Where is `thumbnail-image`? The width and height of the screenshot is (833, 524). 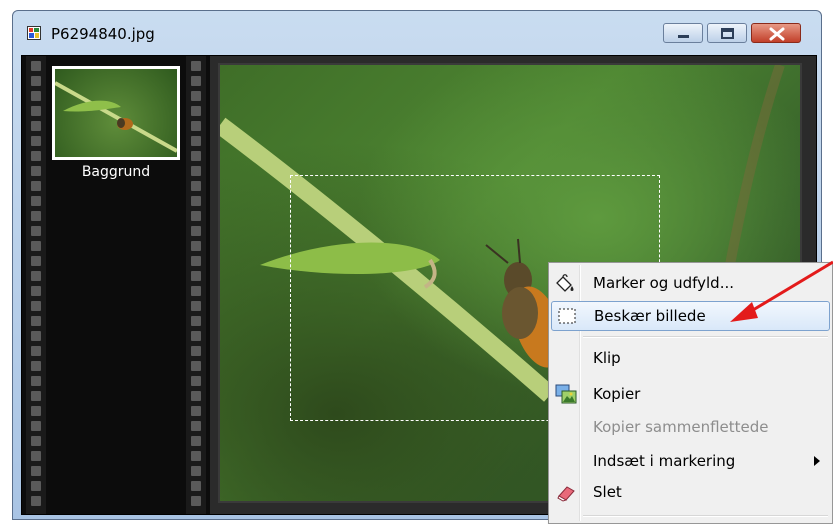
thumbnail-image is located at coordinates (116, 117).